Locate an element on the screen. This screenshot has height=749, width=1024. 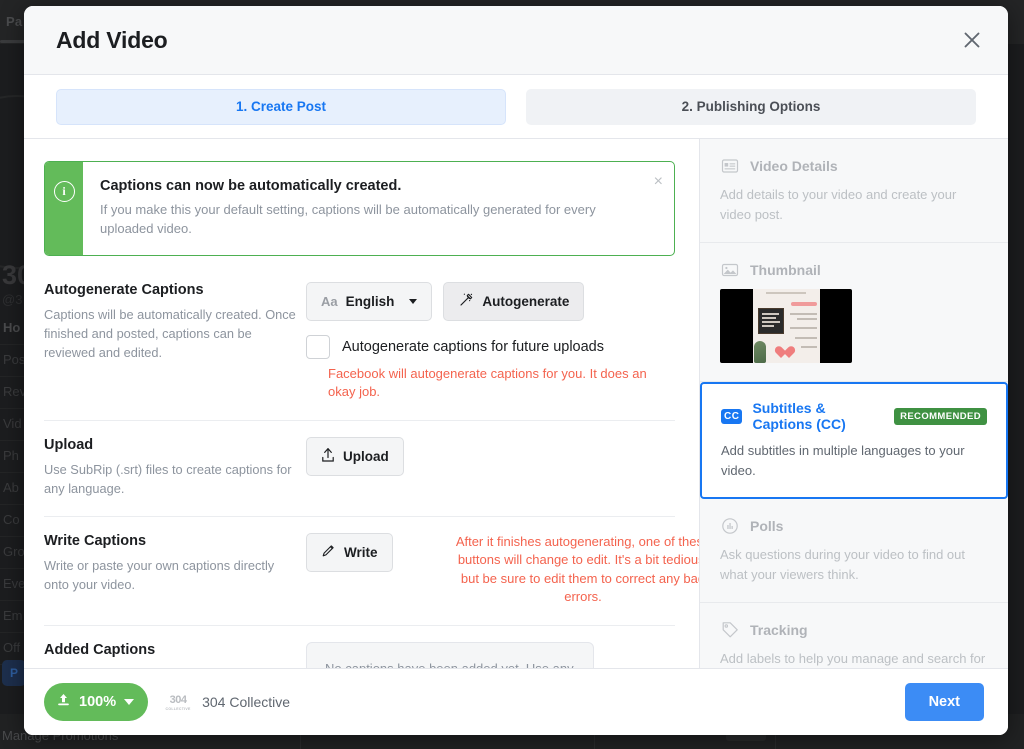
banner-accent-stripe: i is located at coordinates (64, 208).